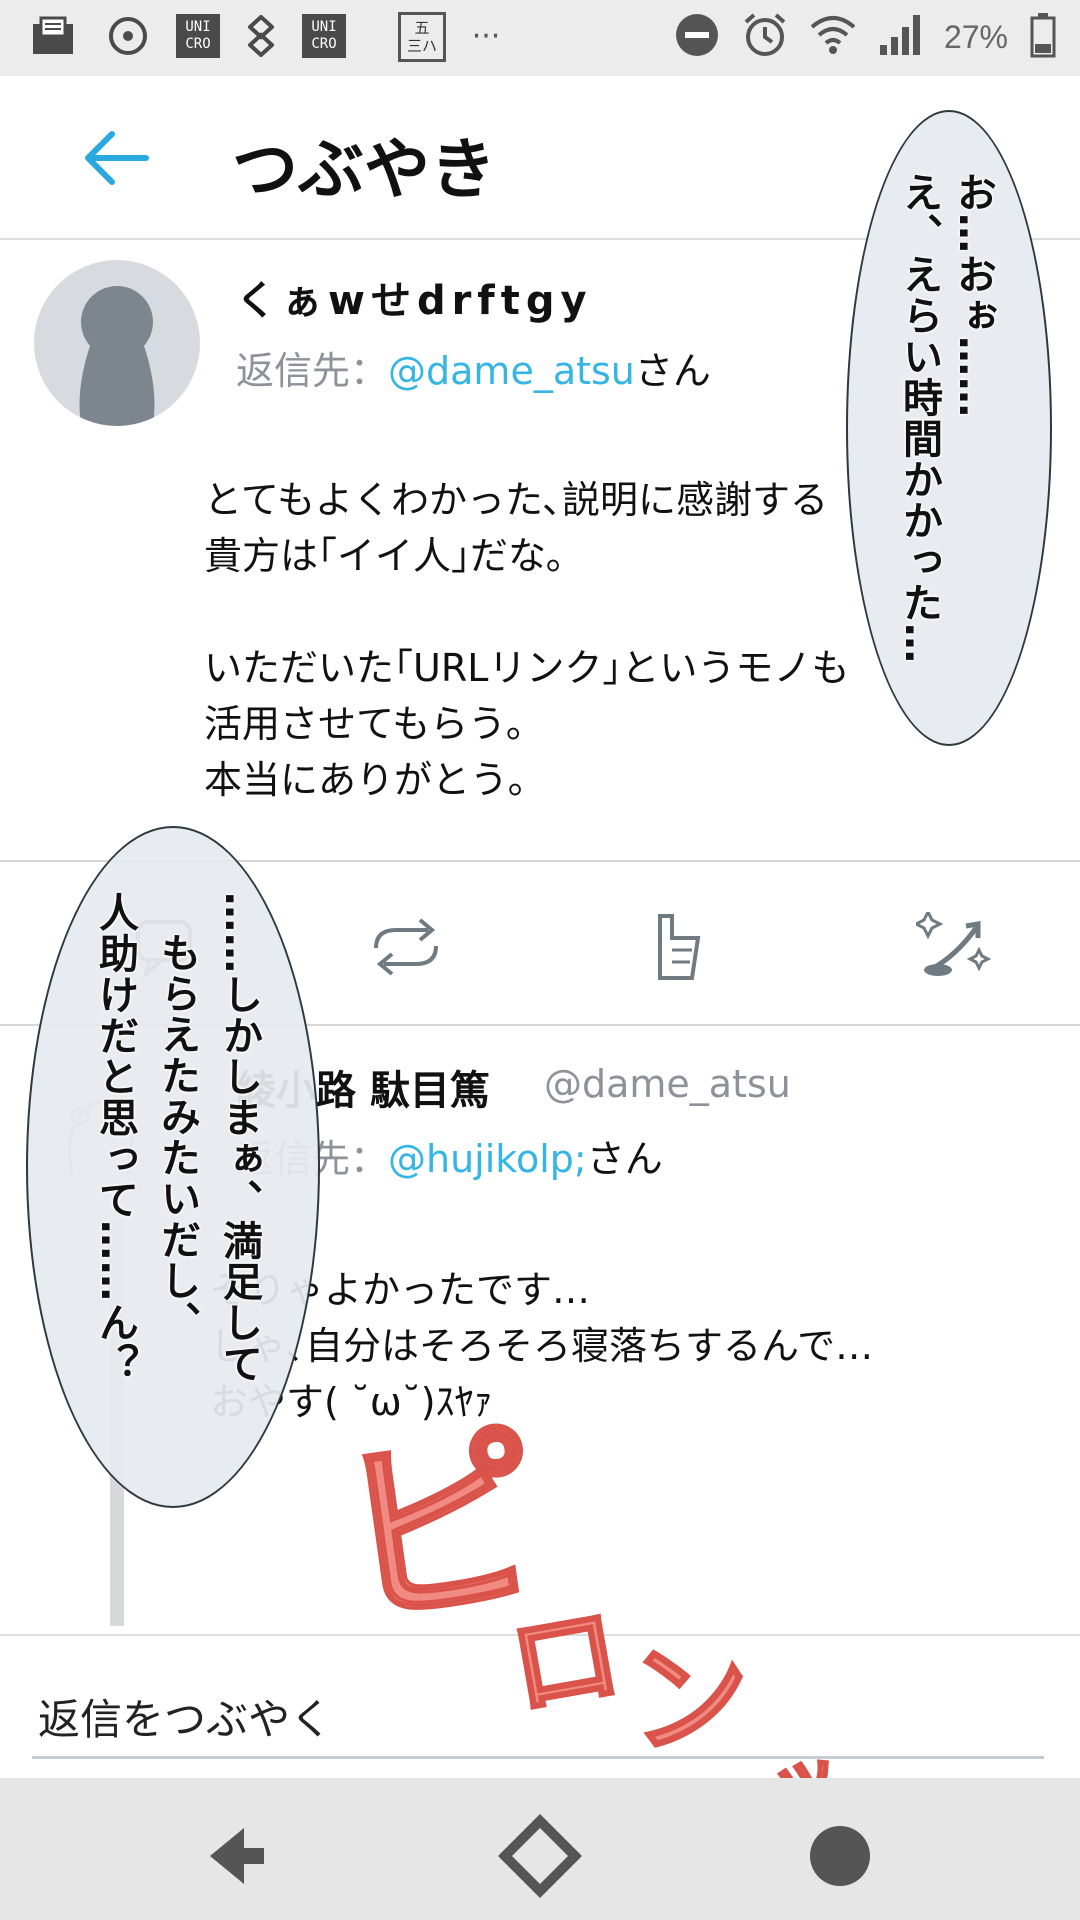 The width and height of the screenshot is (1080, 1920). I want to click on like-icon, so click(676, 947).